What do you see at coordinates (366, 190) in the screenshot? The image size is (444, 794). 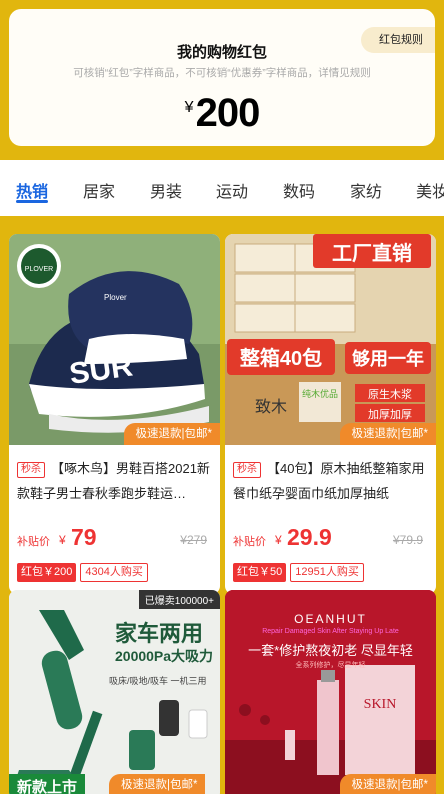 I see `tab-textiles: 家纺` at bounding box center [366, 190].